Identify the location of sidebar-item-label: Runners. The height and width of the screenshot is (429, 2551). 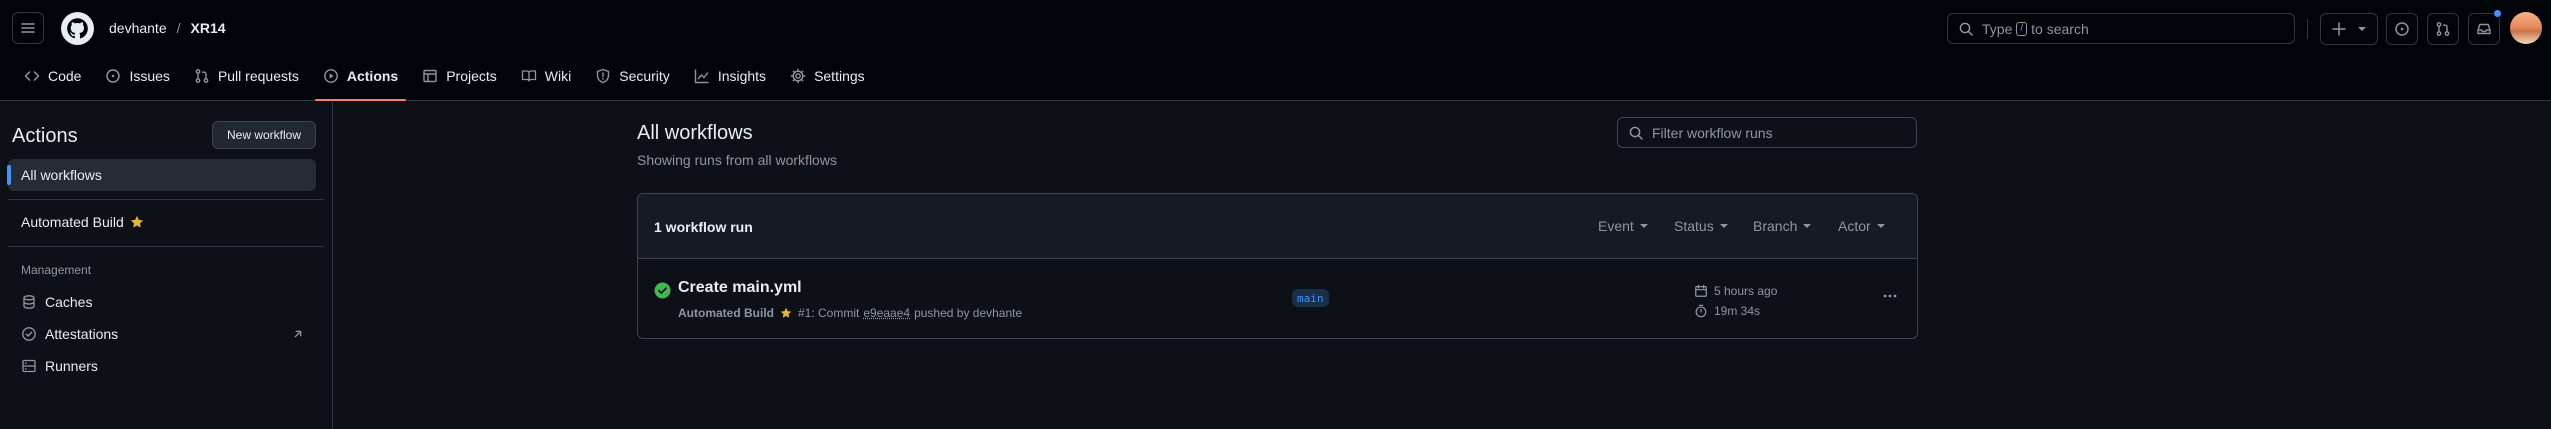
(71, 366).